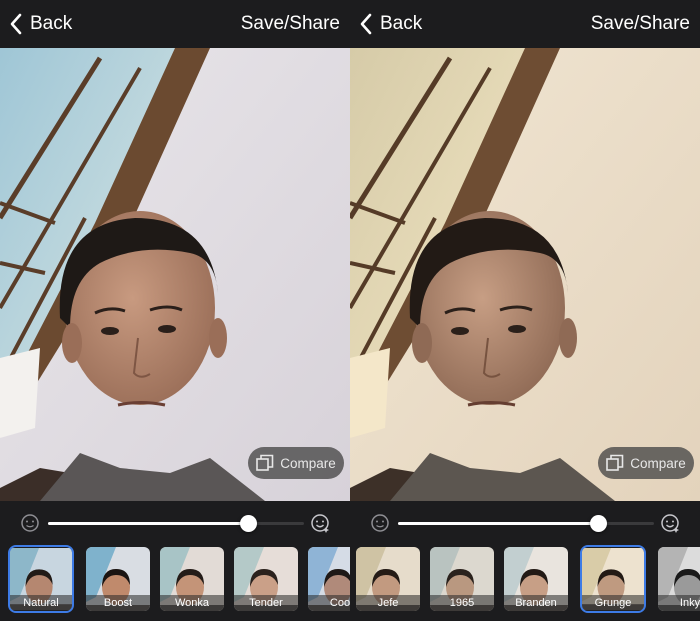 The height and width of the screenshot is (621, 700). I want to click on filter-grunge: Grunge, so click(613, 579).